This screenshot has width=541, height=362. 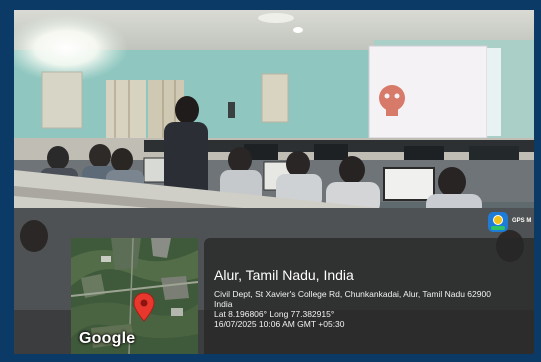 What do you see at coordinates (279, 324) in the screenshot?
I see `timestamp-line: 16/07/2025 10:06 AM GMT +05:30` at bounding box center [279, 324].